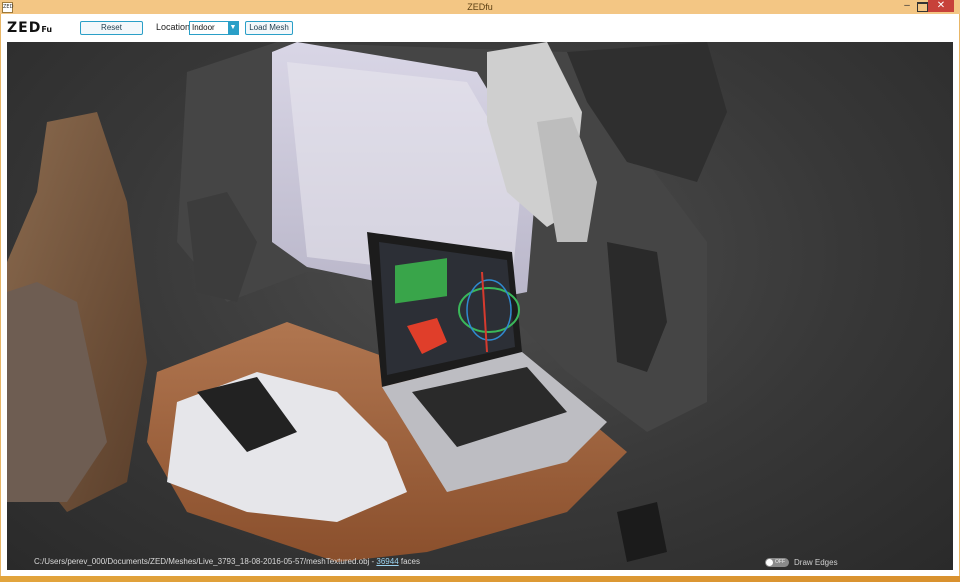 This screenshot has width=960, height=582. Describe the element at coordinates (269, 28) in the screenshot. I see `load-mesh-button: Load Mesh` at that location.